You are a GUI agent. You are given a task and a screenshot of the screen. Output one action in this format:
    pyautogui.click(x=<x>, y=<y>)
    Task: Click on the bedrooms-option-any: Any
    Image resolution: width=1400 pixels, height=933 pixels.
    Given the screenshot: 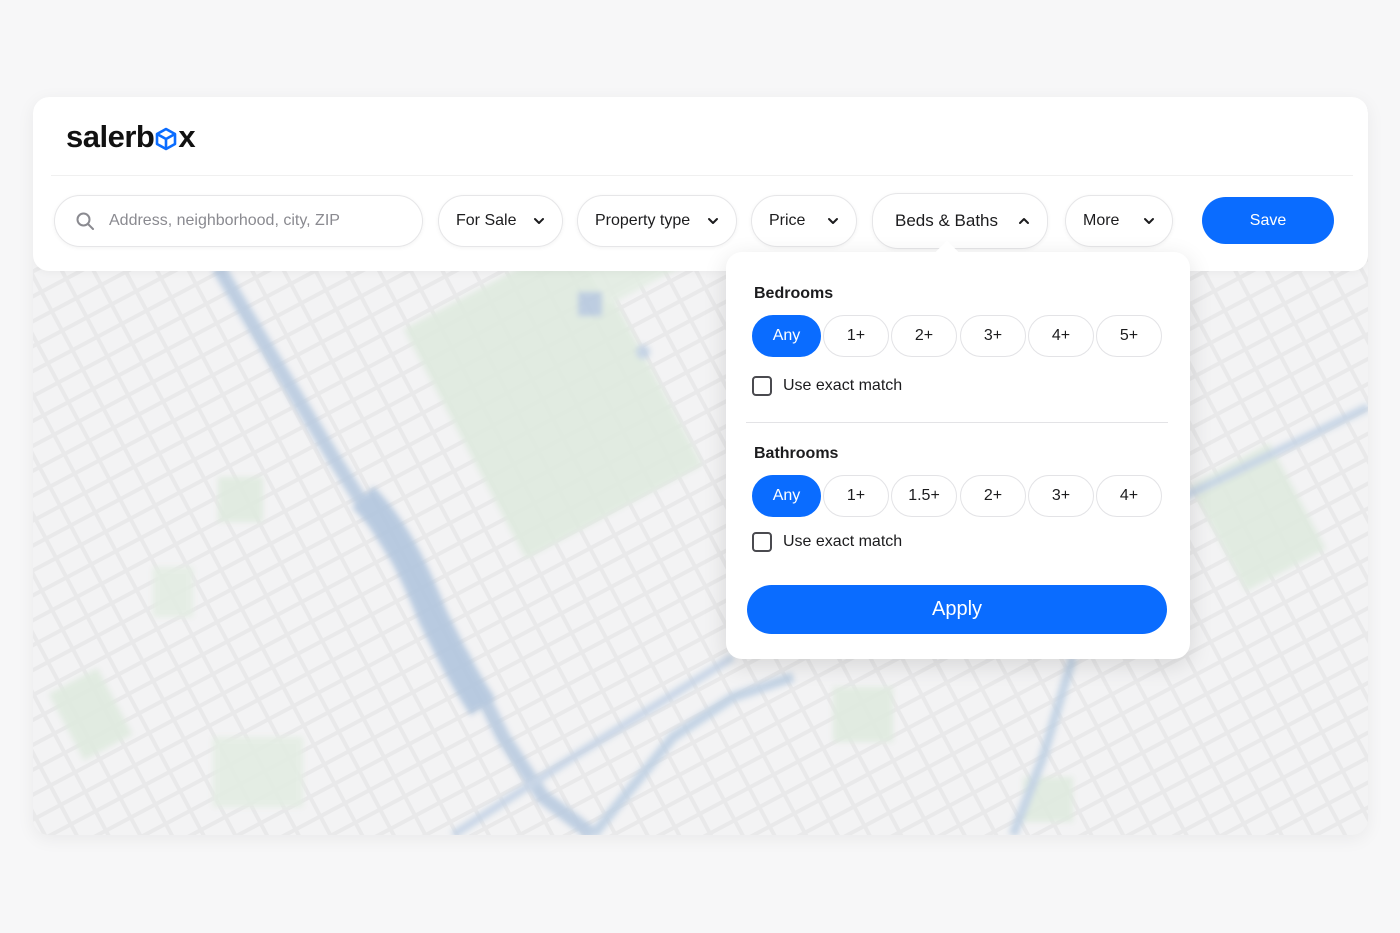 What is the action you would take?
    pyautogui.click(x=786, y=336)
    